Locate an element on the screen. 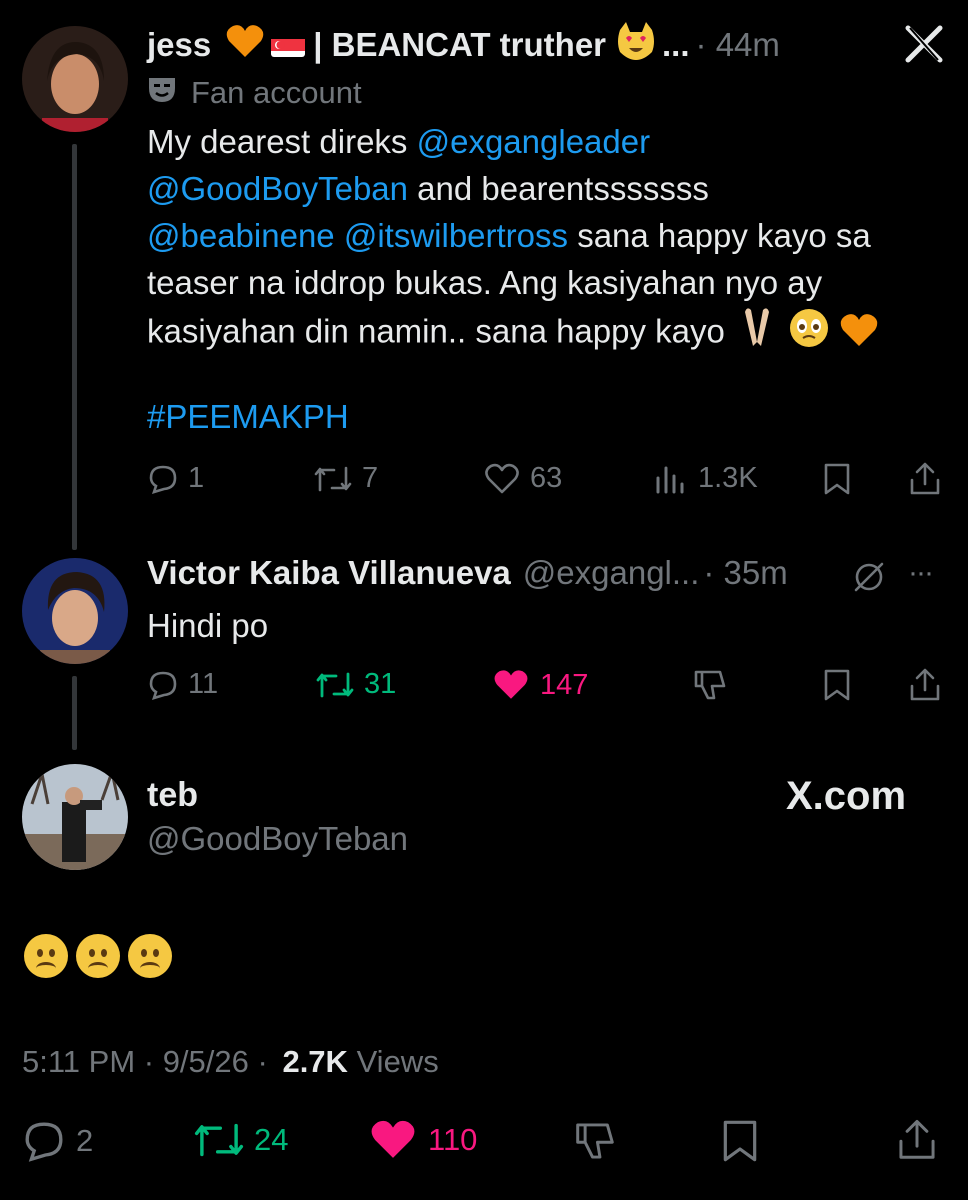 Image resolution: width=968 pixels, height=1200 pixels. orange-heart-icon is located at coordinates (245, 45).